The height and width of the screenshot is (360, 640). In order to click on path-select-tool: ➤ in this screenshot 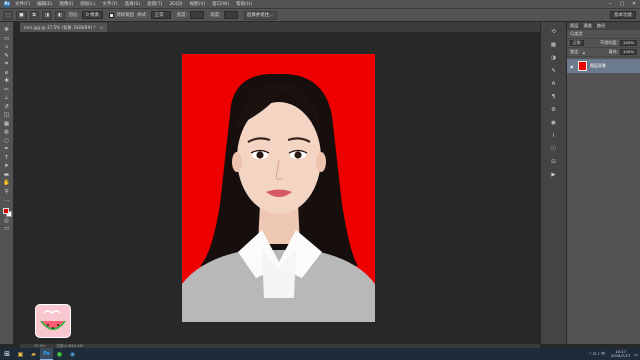, I will do `click(7, 166)`.